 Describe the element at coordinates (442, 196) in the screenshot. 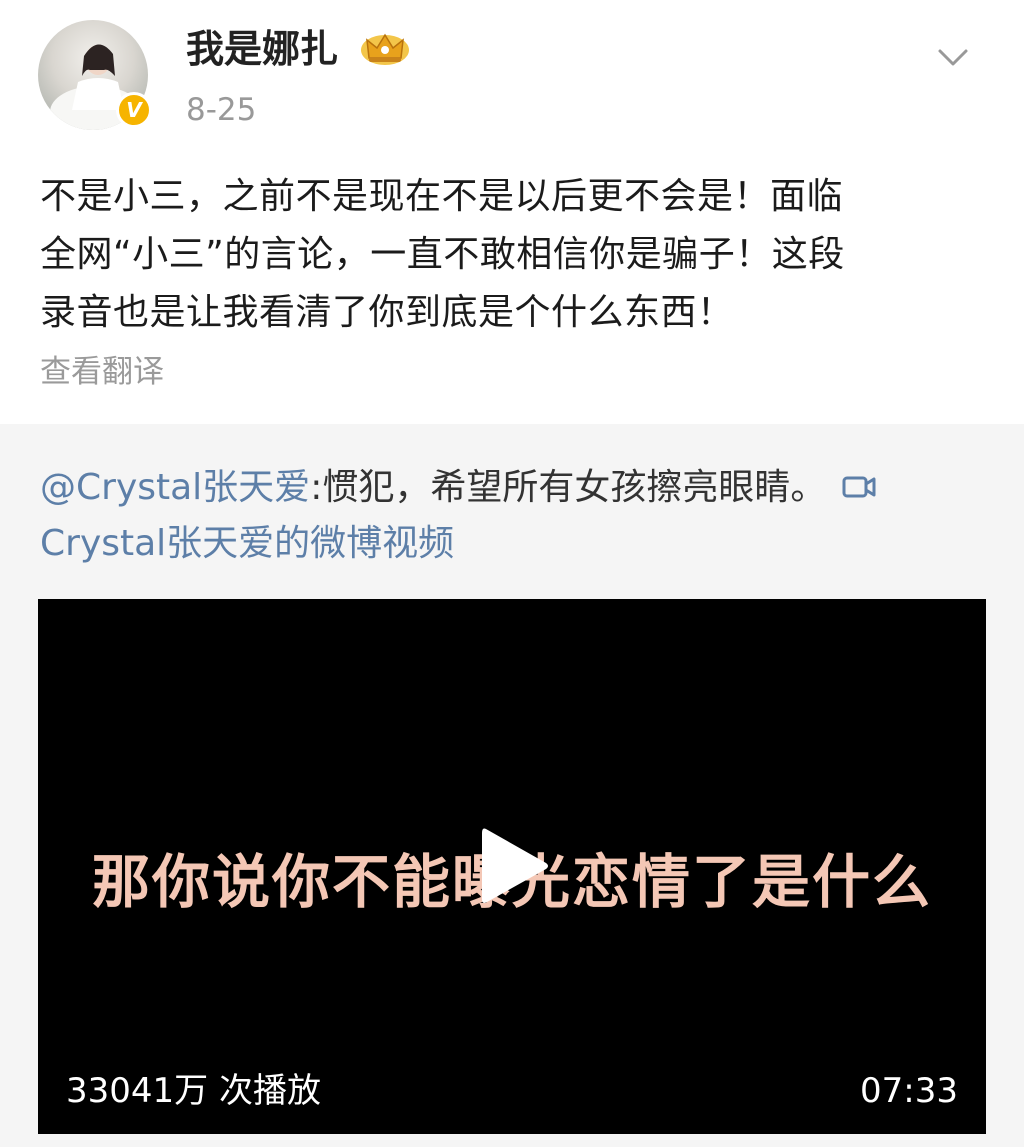

I see `post-text-line: 不是小三，之前不是现在不是以后更不会是！面临` at that location.